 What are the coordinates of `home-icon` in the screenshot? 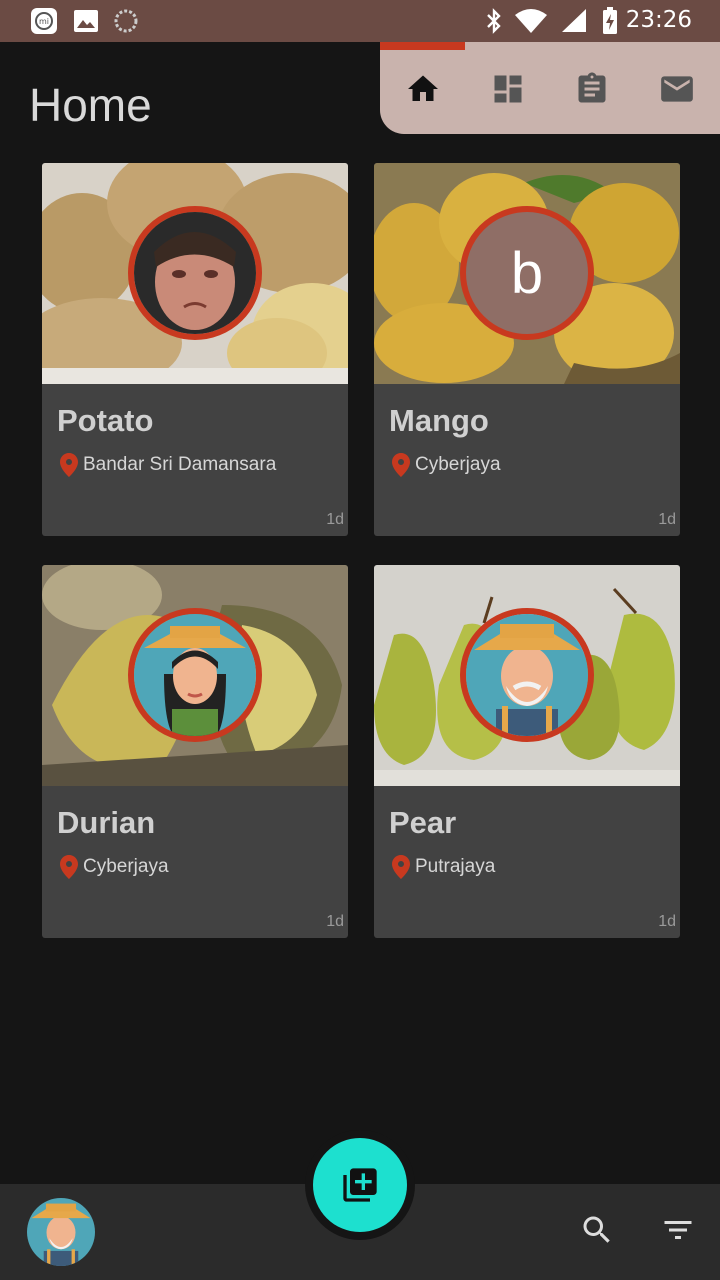 It's located at (423, 88).